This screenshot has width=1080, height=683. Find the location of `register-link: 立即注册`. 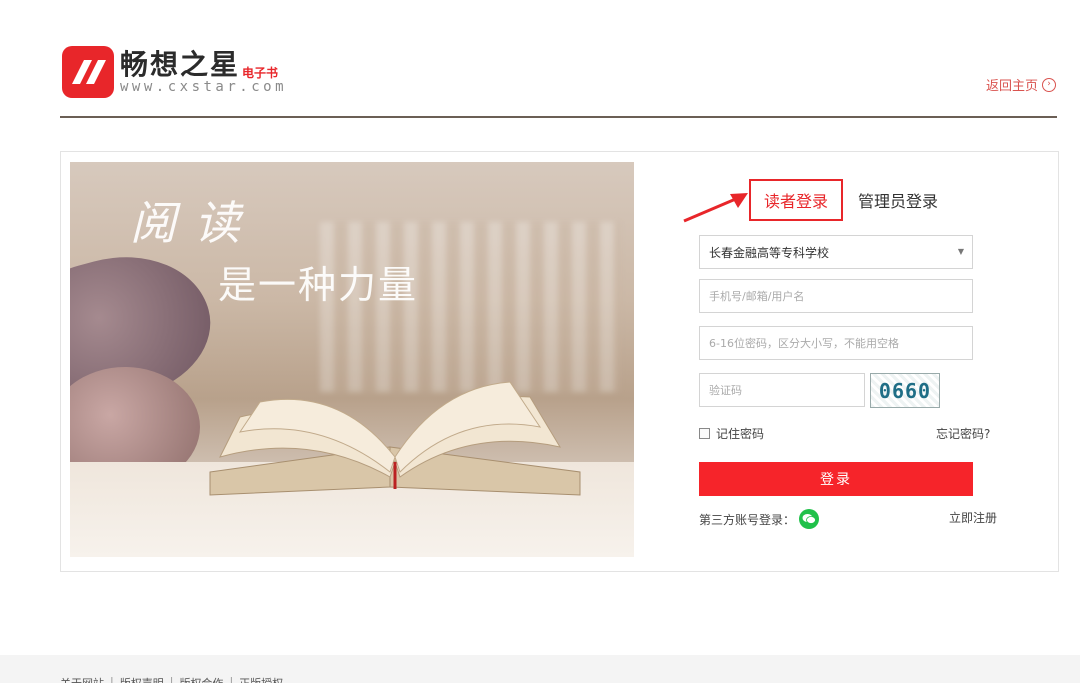

register-link: 立即注册 is located at coordinates (973, 517).